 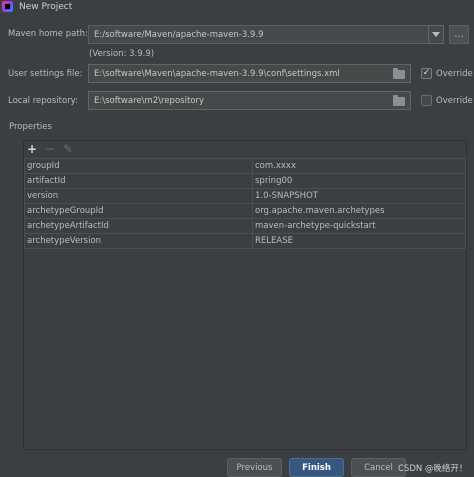 I want to click on maven-version-note: (Version: 3.9.9), so click(x=122, y=54).